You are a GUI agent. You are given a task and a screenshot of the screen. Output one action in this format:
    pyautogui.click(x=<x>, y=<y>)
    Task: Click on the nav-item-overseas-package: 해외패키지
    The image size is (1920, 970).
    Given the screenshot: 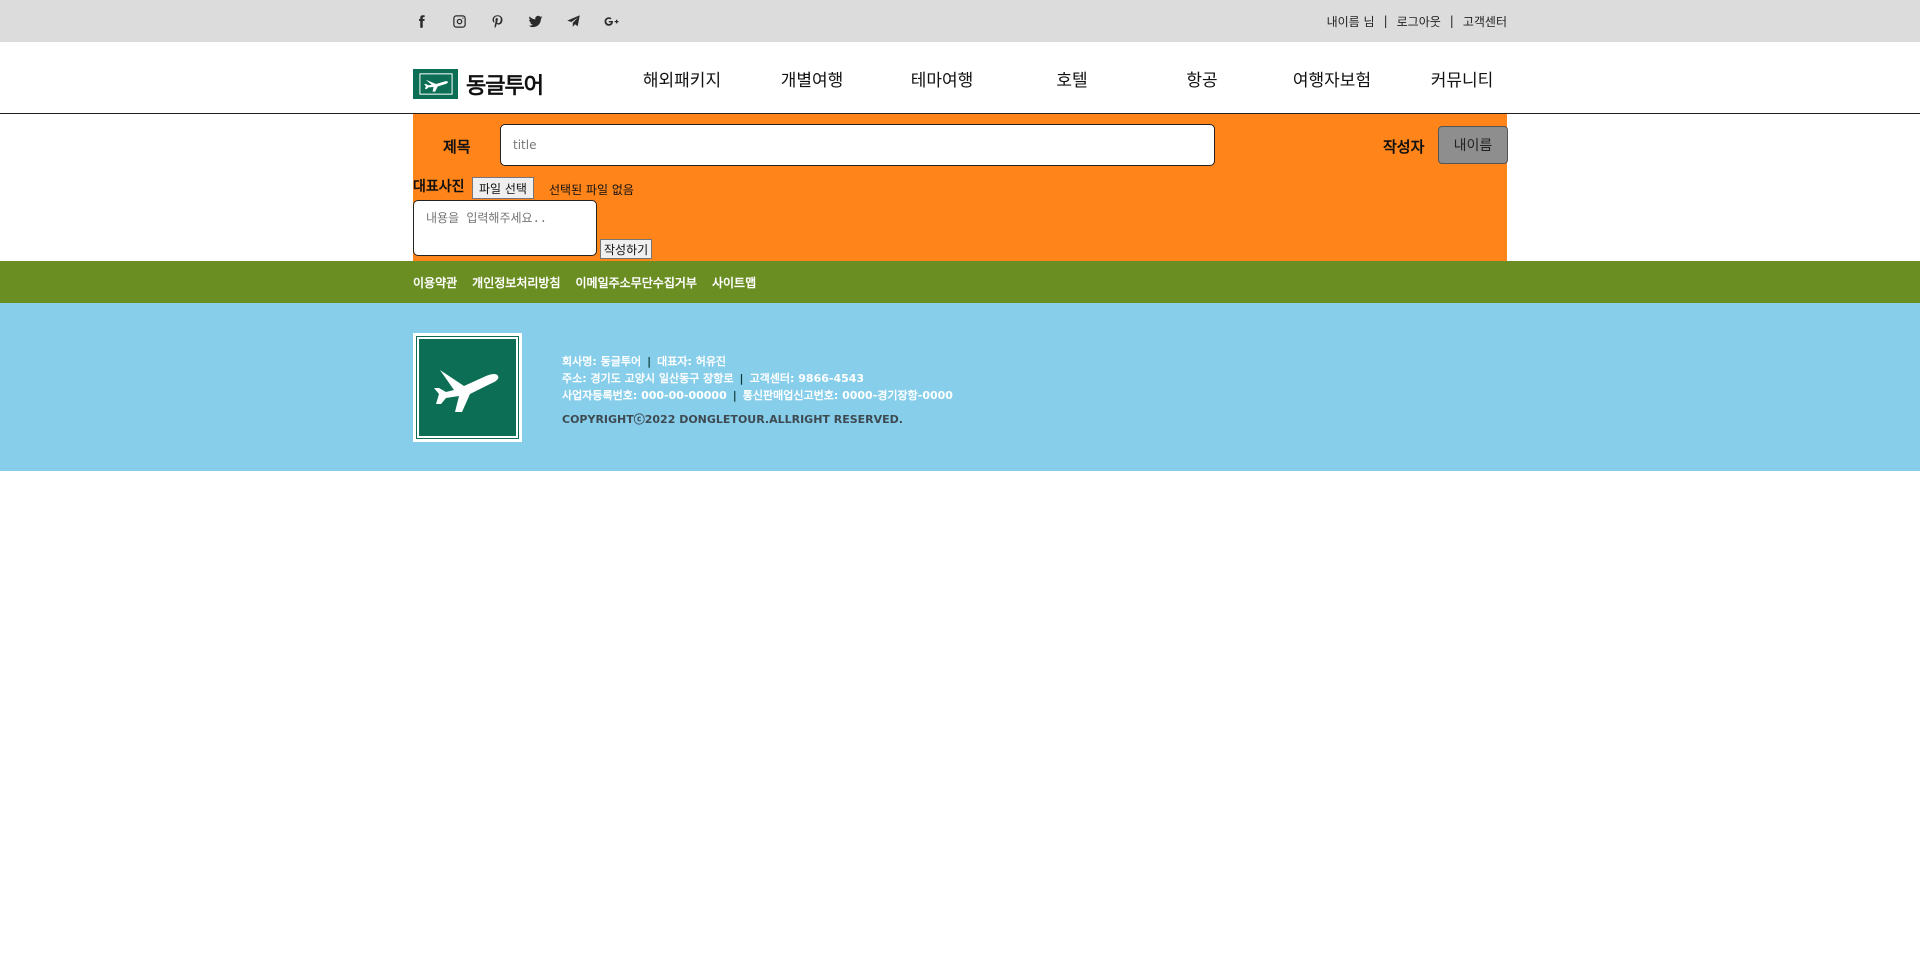 What is the action you would take?
    pyautogui.click(x=682, y=78)
    